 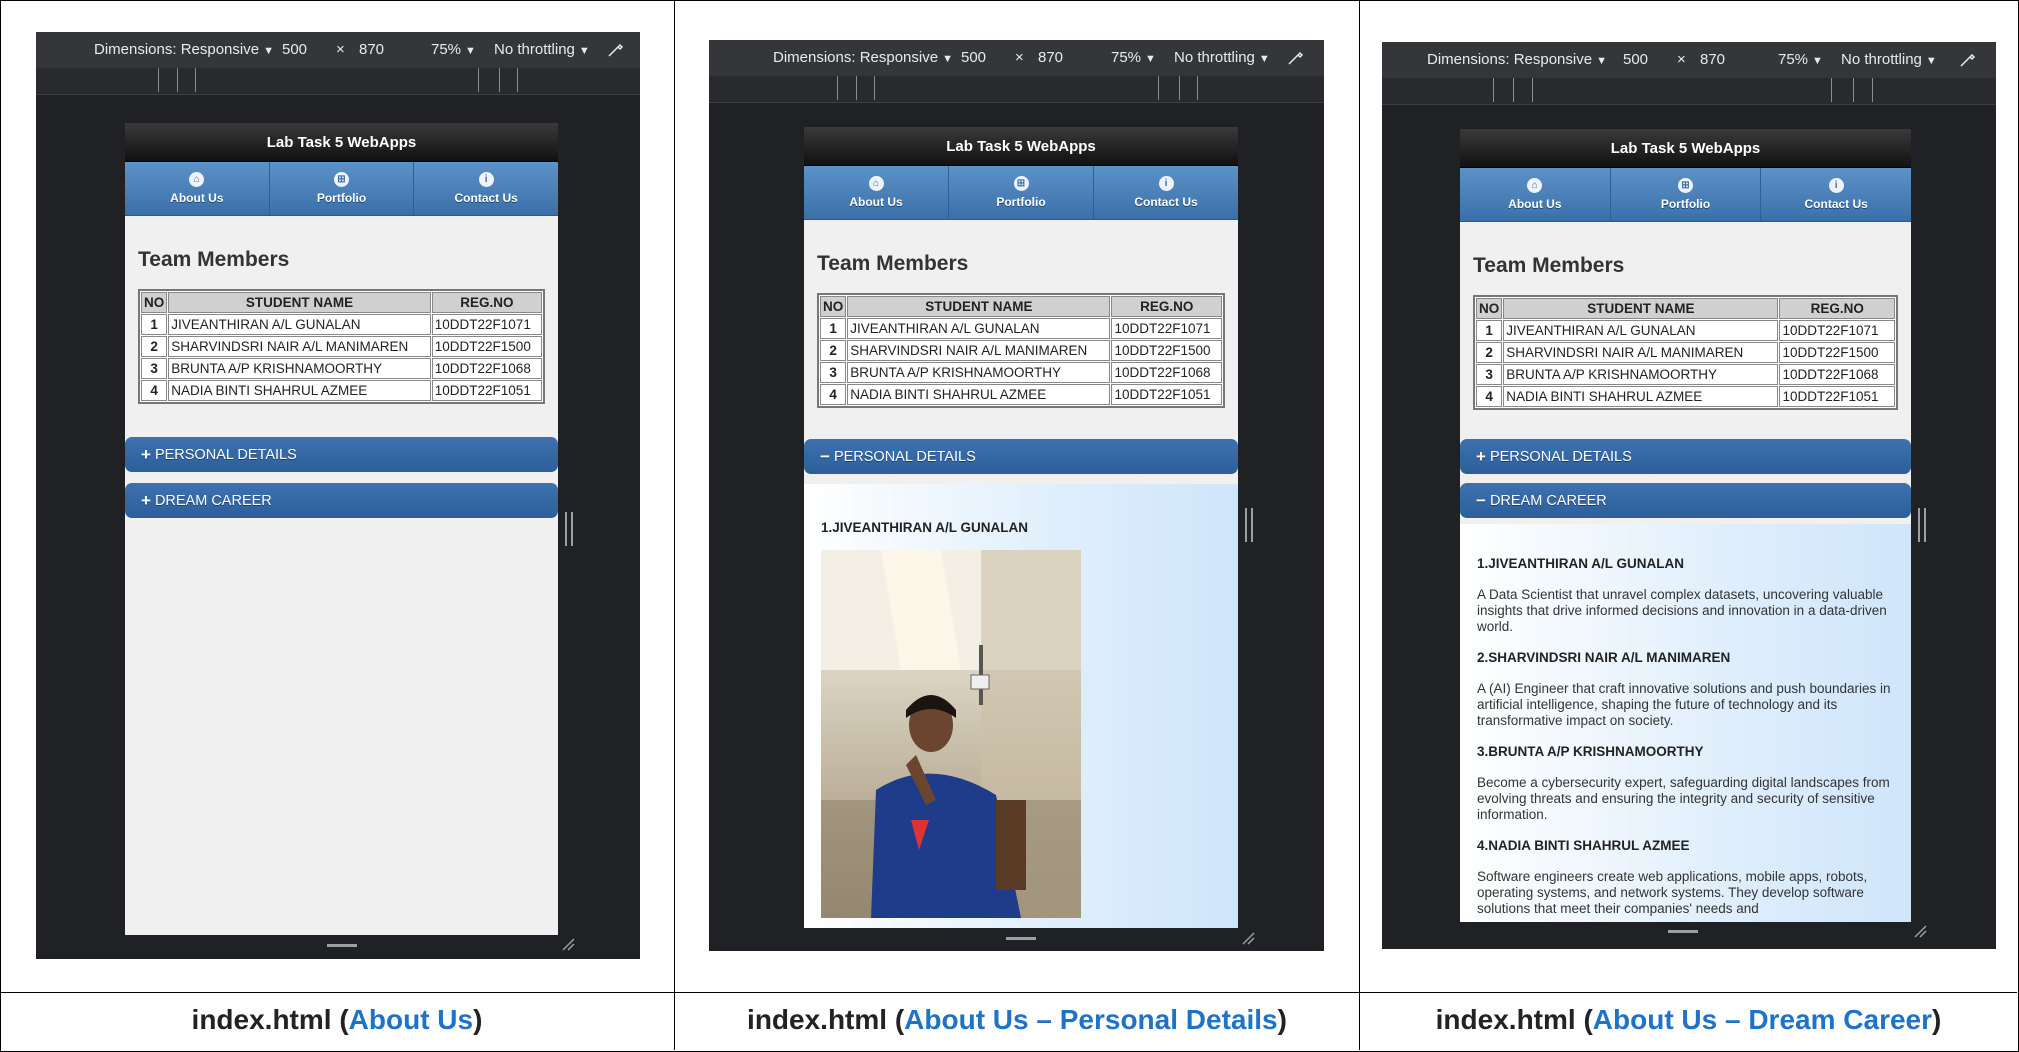 What do you see at coordinates (1008, 992) in the screenshot?
I see `caption-divider` at bounding box center [1008, 992].